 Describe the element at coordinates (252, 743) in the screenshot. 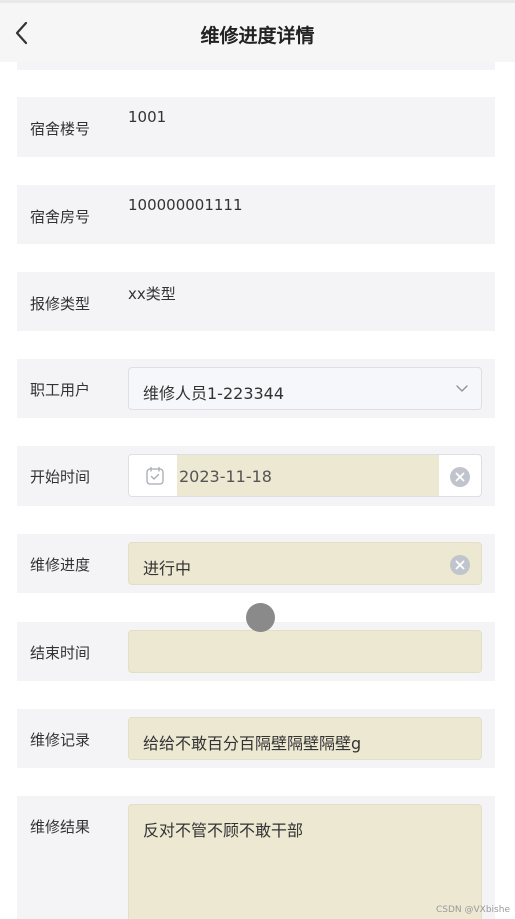

I see `record-value: 给给不敢百分百隔壁隔壁隔壁g` at that location.